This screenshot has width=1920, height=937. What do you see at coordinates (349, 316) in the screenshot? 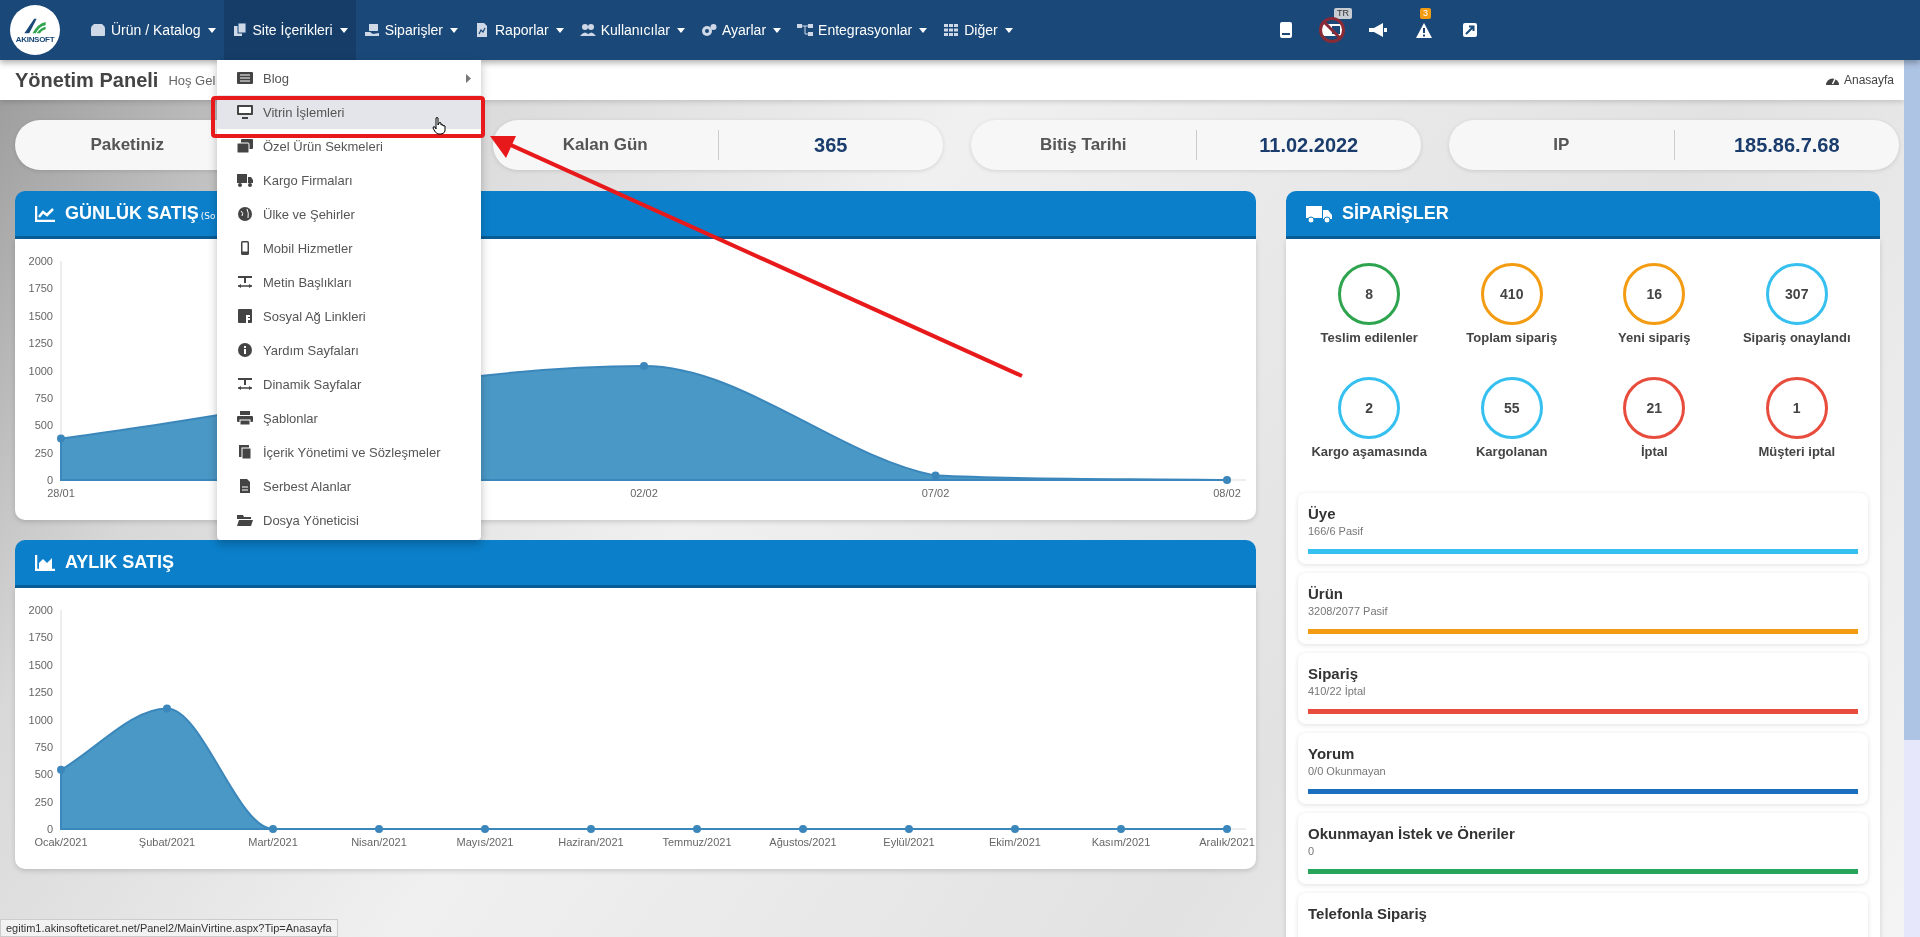
I see `dropdown-menu-item: Sosyal Ağ Linkleri` at bounding box center [349, 316].